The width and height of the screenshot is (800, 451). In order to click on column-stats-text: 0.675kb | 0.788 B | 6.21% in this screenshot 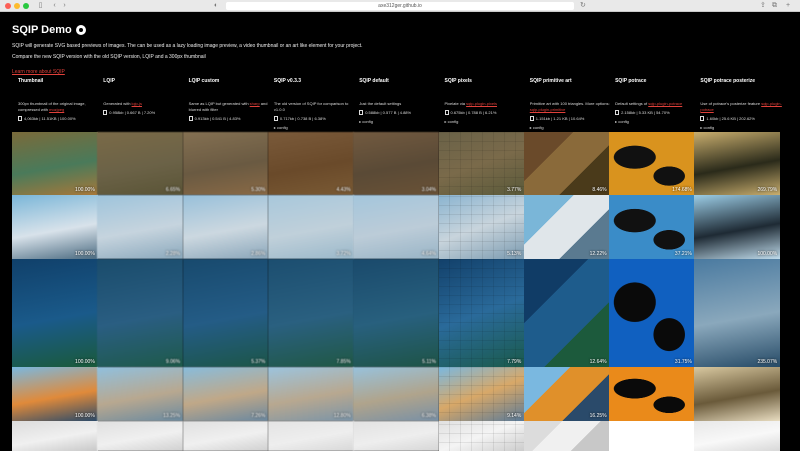, I will do `click(473, 112)`.